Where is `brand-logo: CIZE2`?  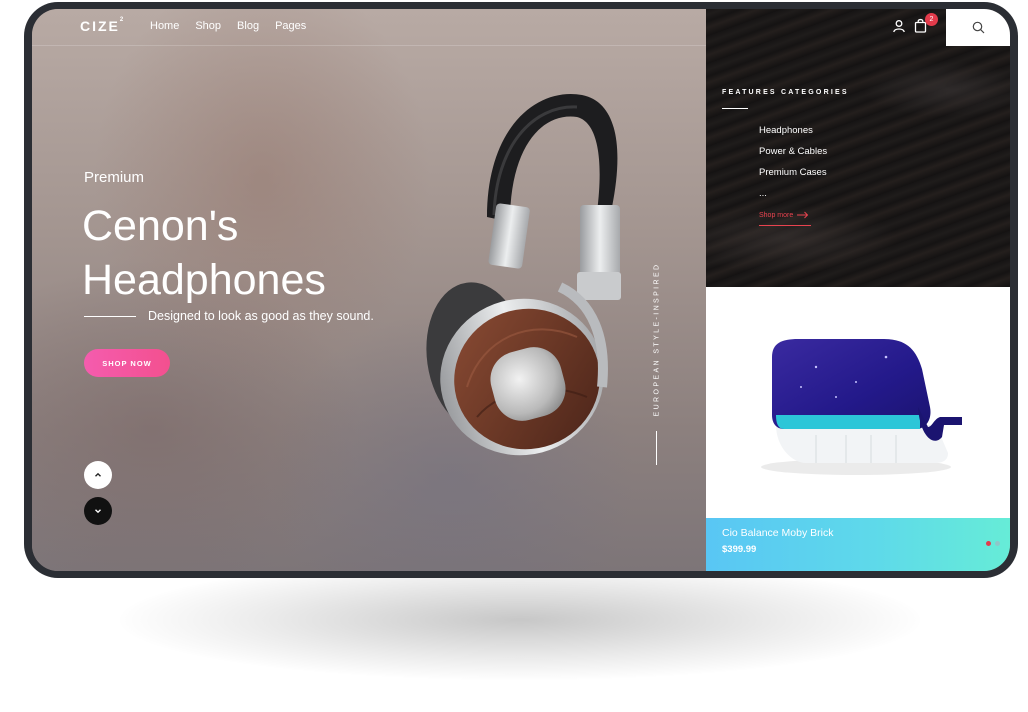
brand-logo: CIZE2 is located at coordinates (102, 25).